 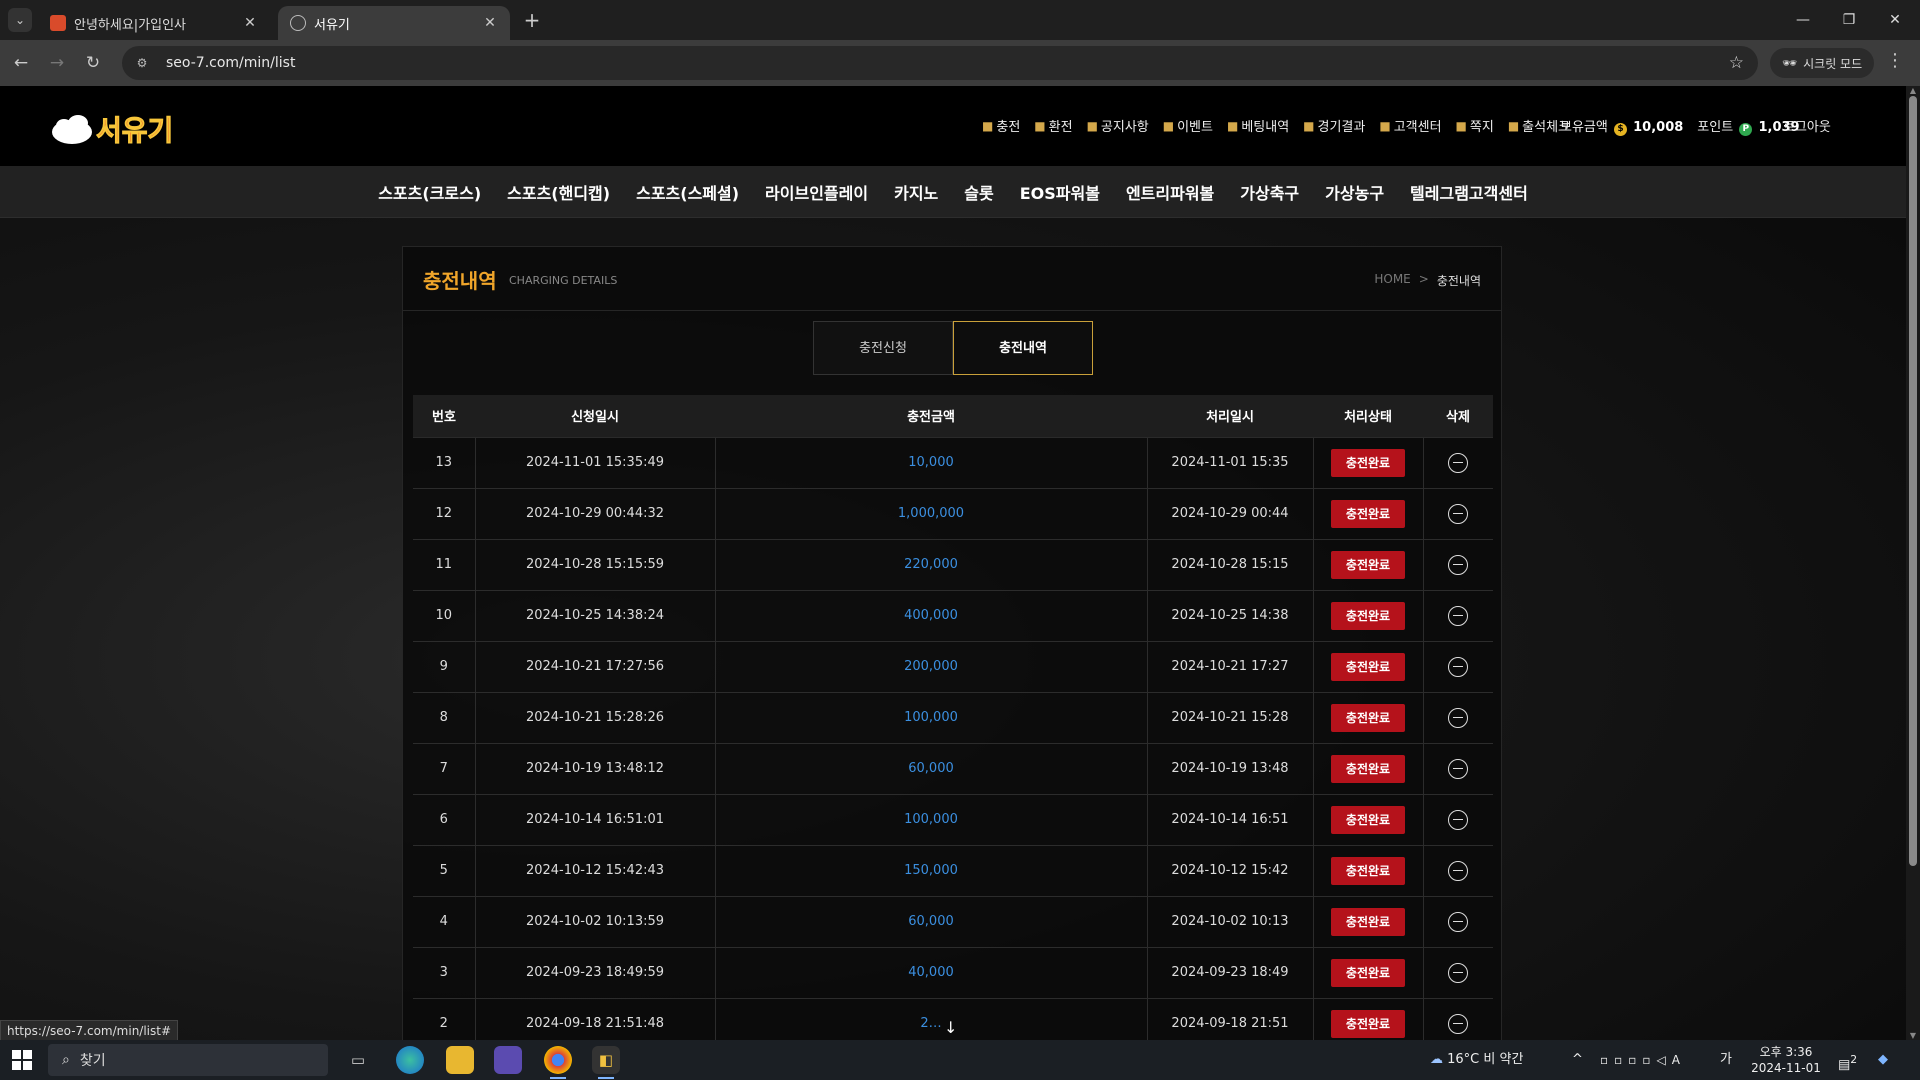 I want to click on cell-amount: 10,000, so click(x=931, y=463).